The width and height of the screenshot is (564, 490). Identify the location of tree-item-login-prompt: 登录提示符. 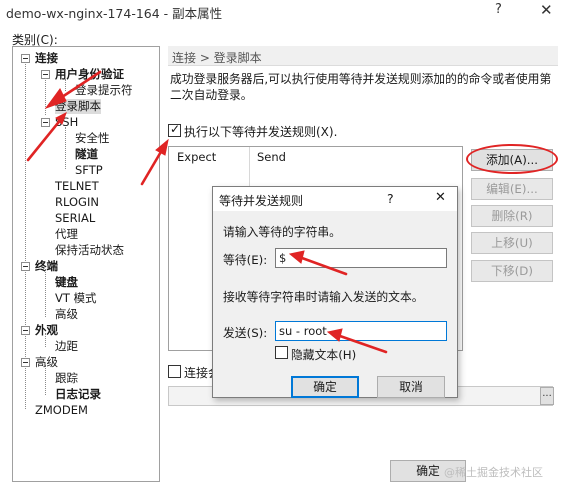
(104, 90).